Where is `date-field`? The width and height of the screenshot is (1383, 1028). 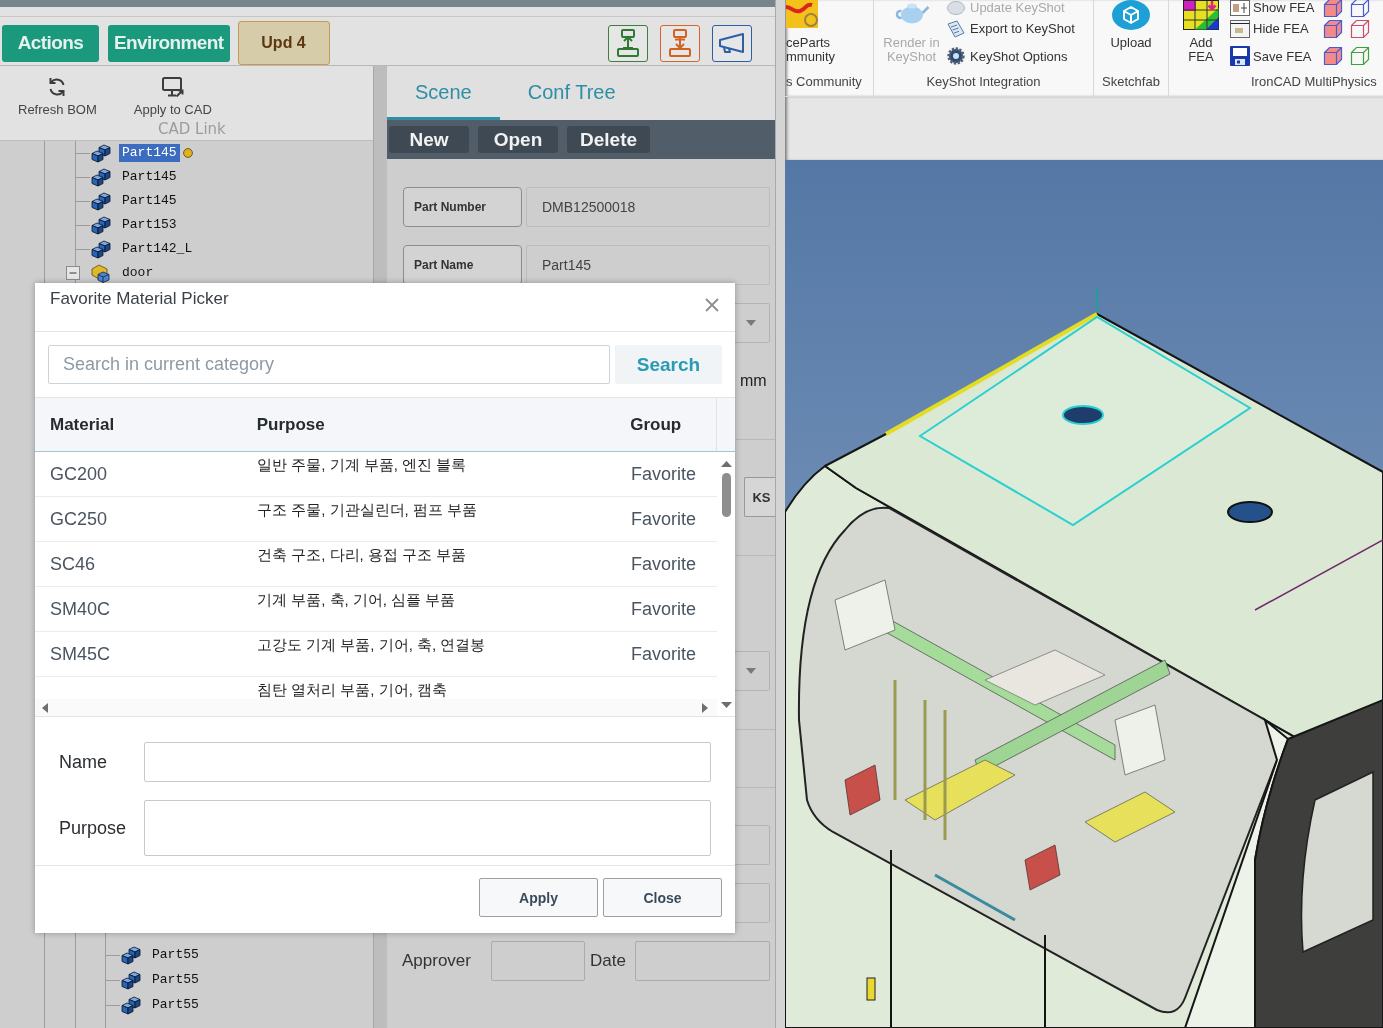
date-field is located at coordinates (702, 961).